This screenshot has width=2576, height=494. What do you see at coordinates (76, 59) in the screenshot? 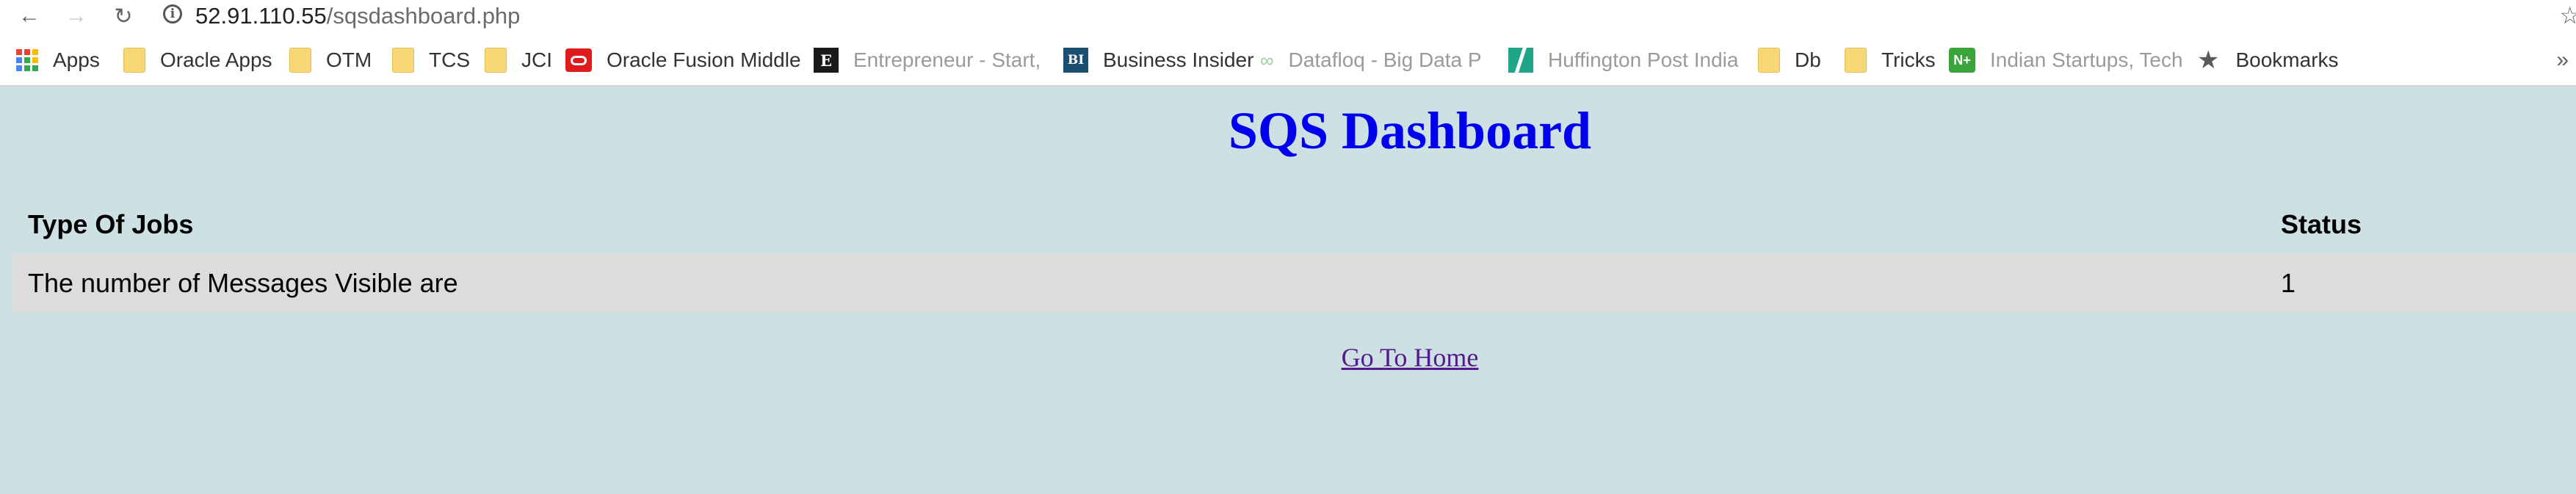
I see `bookmark-label: Apps` at bounding box center [76, 59].